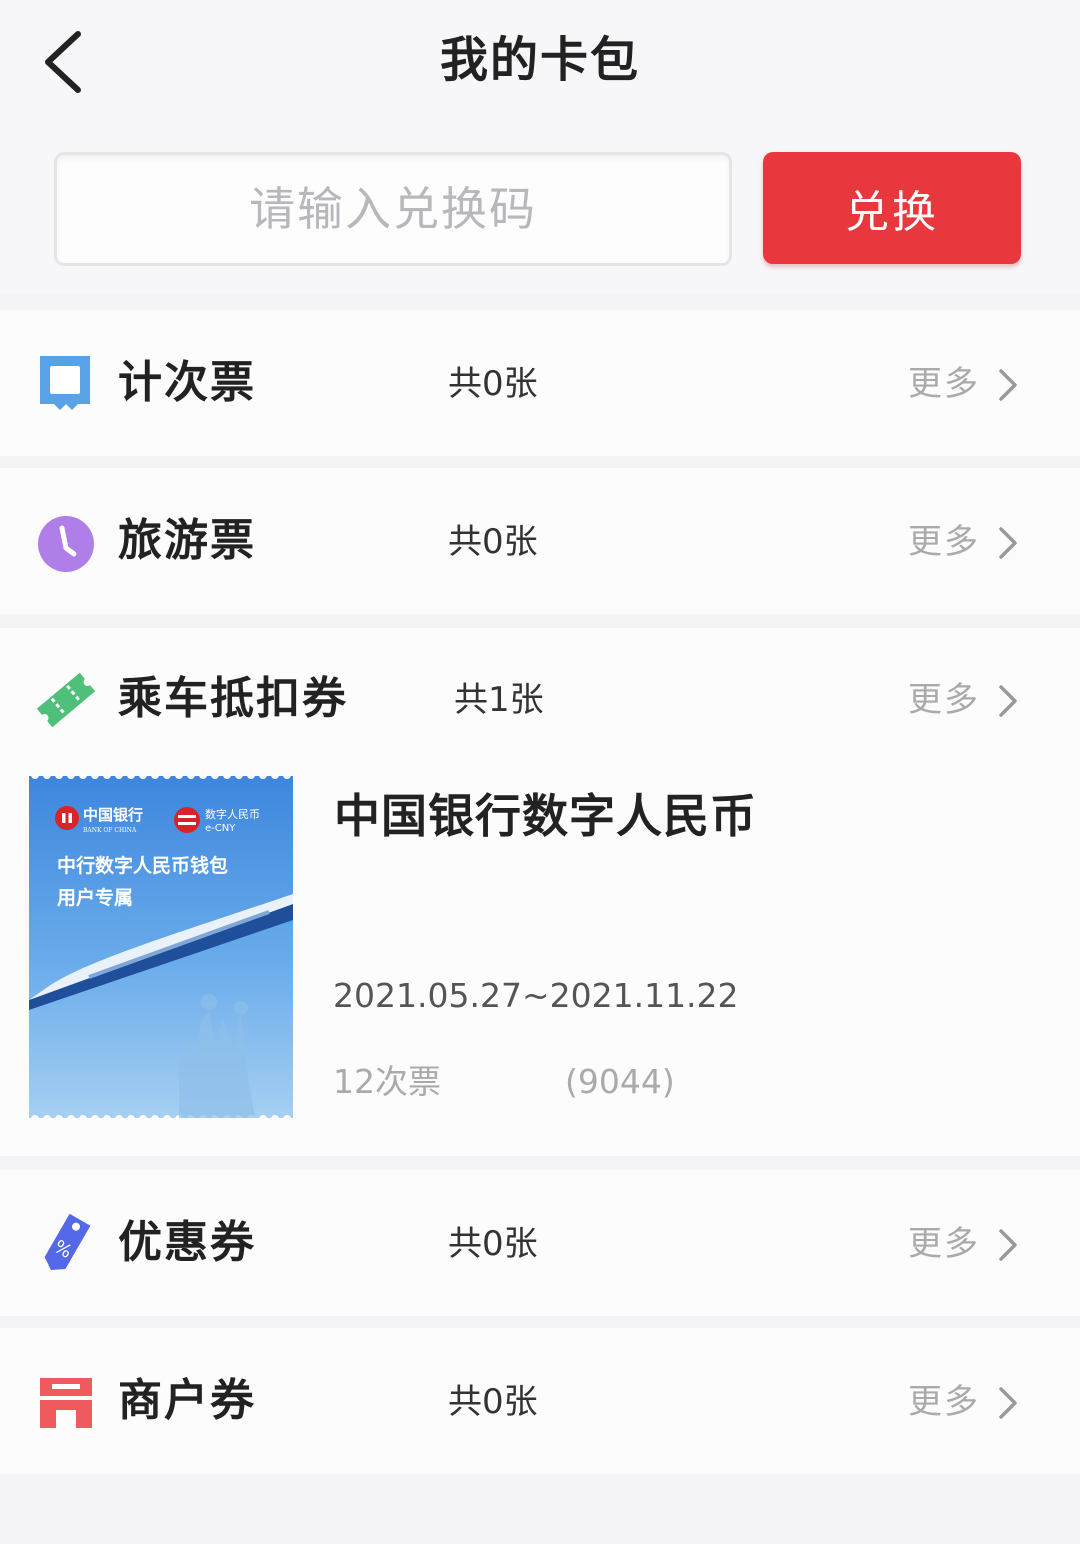 The height and width of the screenshot is (1544, 1080). Describe the element at coordinates (187, 382) in the screenshot. I see `category-name: 计次票` at that location.